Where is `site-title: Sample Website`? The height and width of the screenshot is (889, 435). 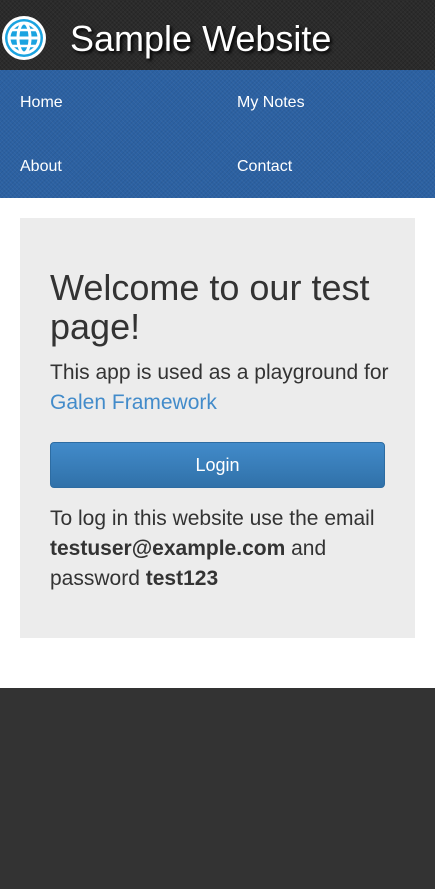 site-title: Sample Website is located at coordinates (201, 38).